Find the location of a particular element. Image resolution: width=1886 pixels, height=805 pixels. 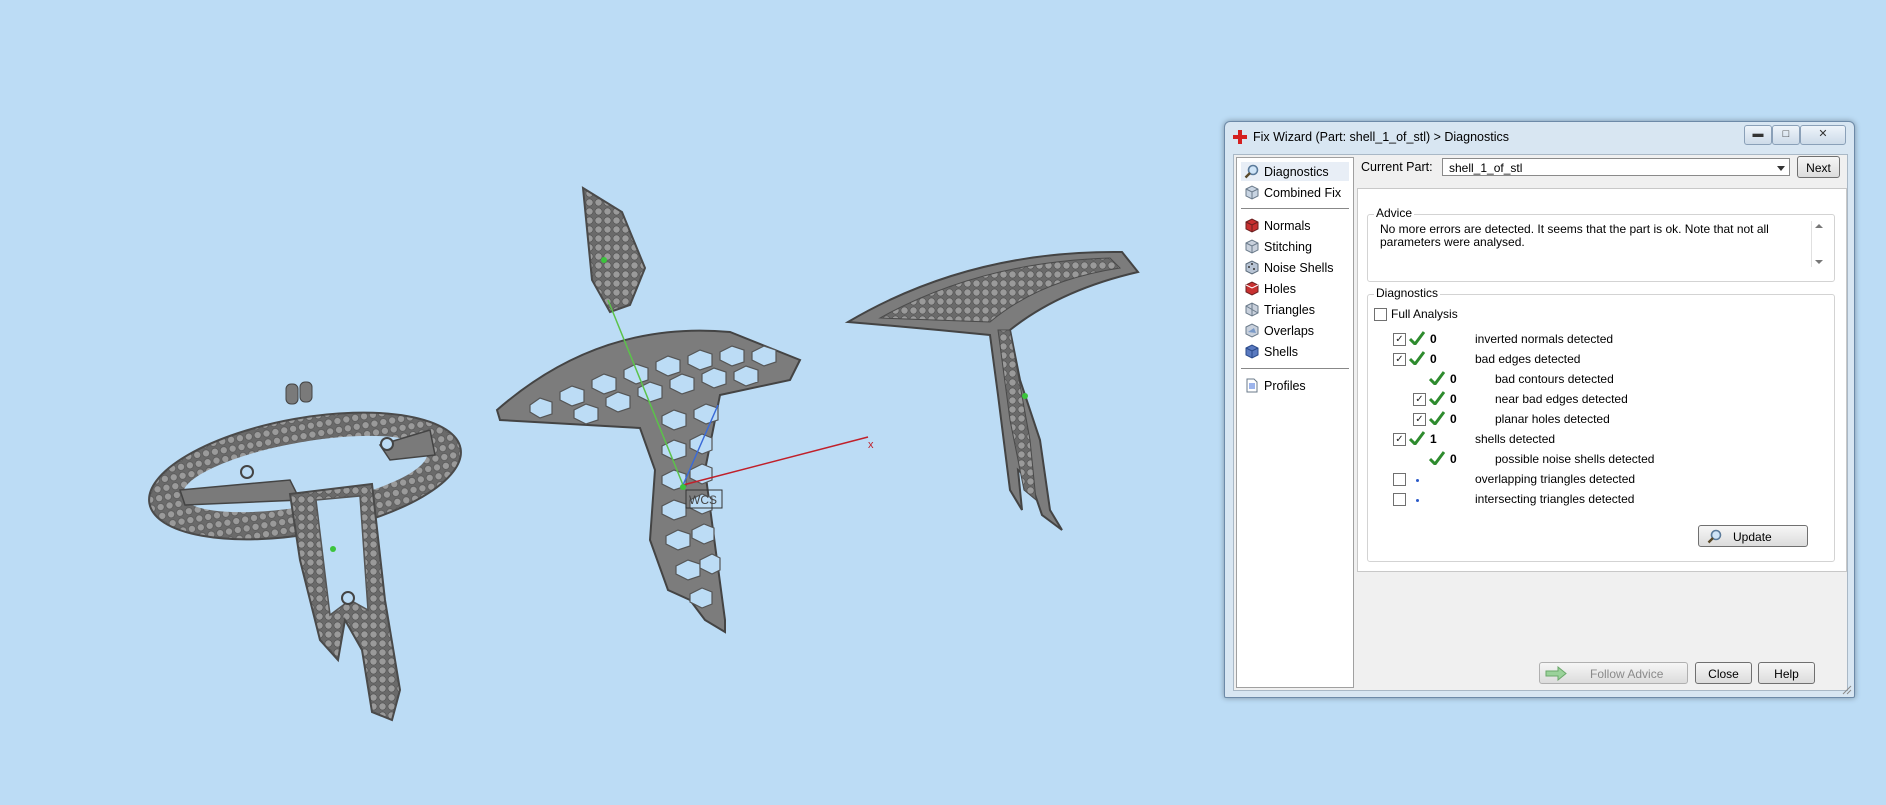

maximize-button: □ is located at coordinates (1786, 135).